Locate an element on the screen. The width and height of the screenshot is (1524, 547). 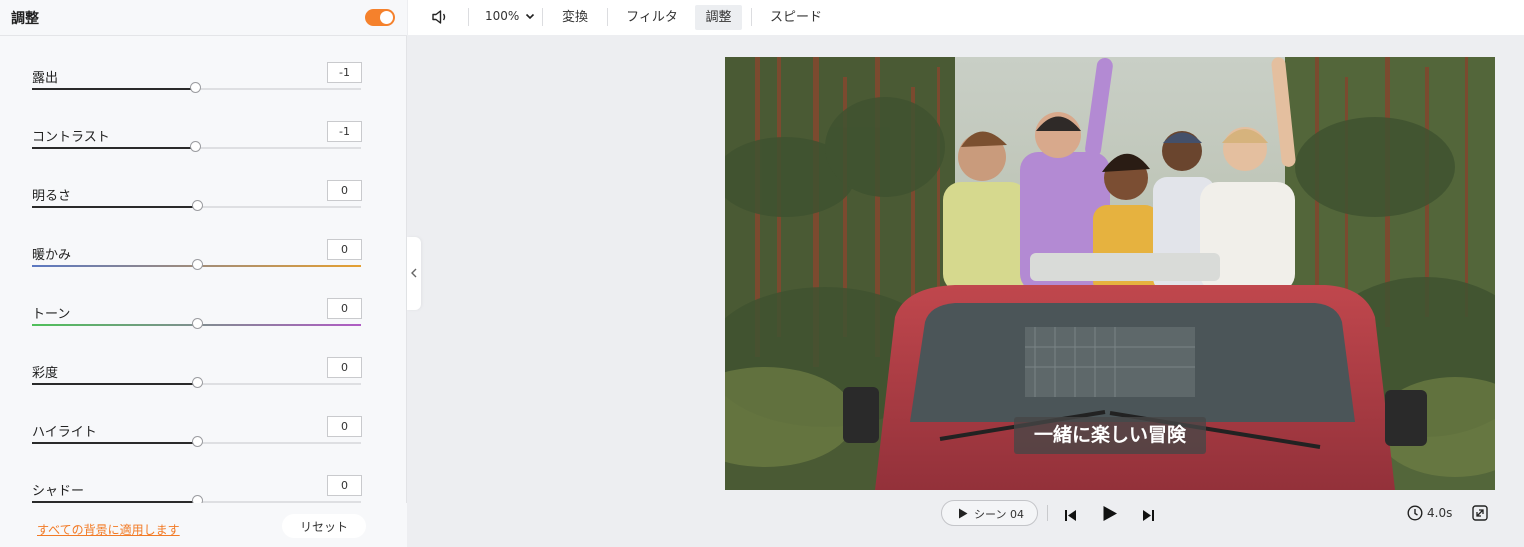
tab-transform: 変換 is located at coordinates (575, 17).